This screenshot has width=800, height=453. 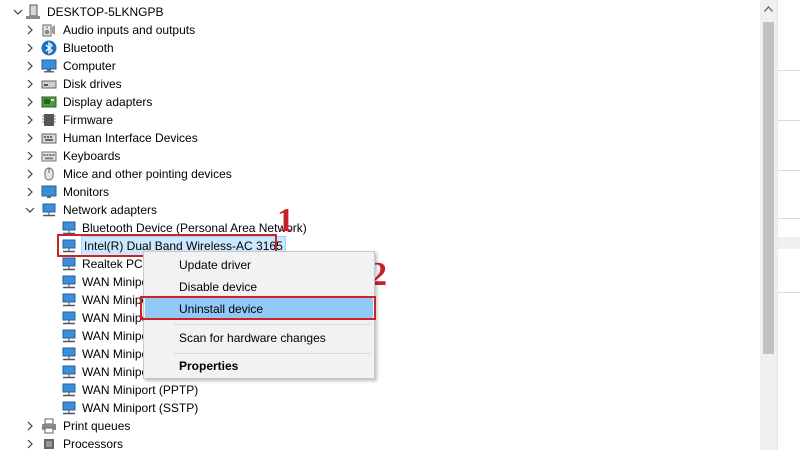 I want to click on tree-category: Keyboards, so click(x=80, y=156).